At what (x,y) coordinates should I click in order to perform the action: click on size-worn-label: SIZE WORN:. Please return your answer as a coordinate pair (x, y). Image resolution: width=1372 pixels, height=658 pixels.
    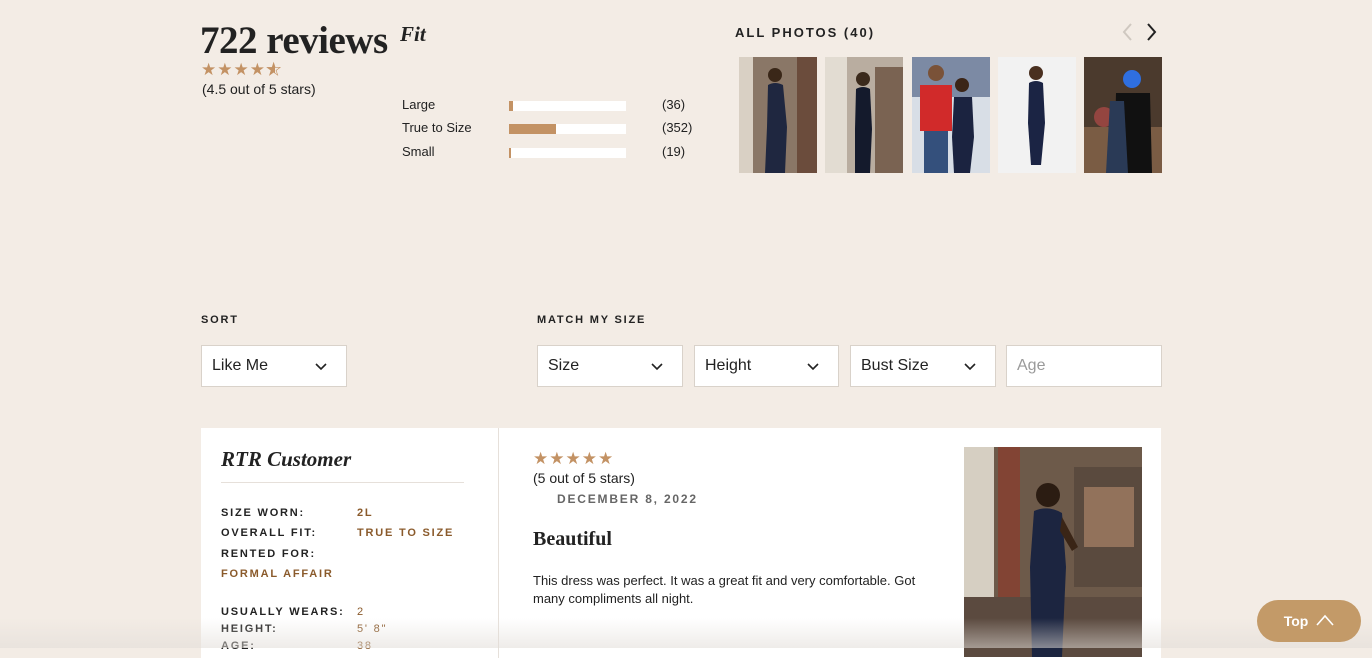
    Looking at the image, I should click on (263, 513).